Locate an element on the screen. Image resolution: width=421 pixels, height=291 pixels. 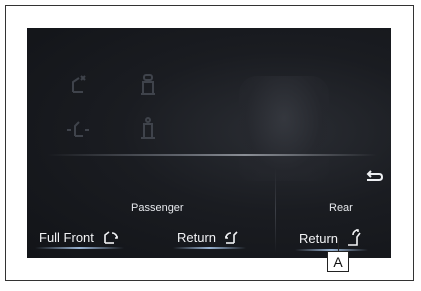
seat-slide-icon is located at coordinates (78, 129).